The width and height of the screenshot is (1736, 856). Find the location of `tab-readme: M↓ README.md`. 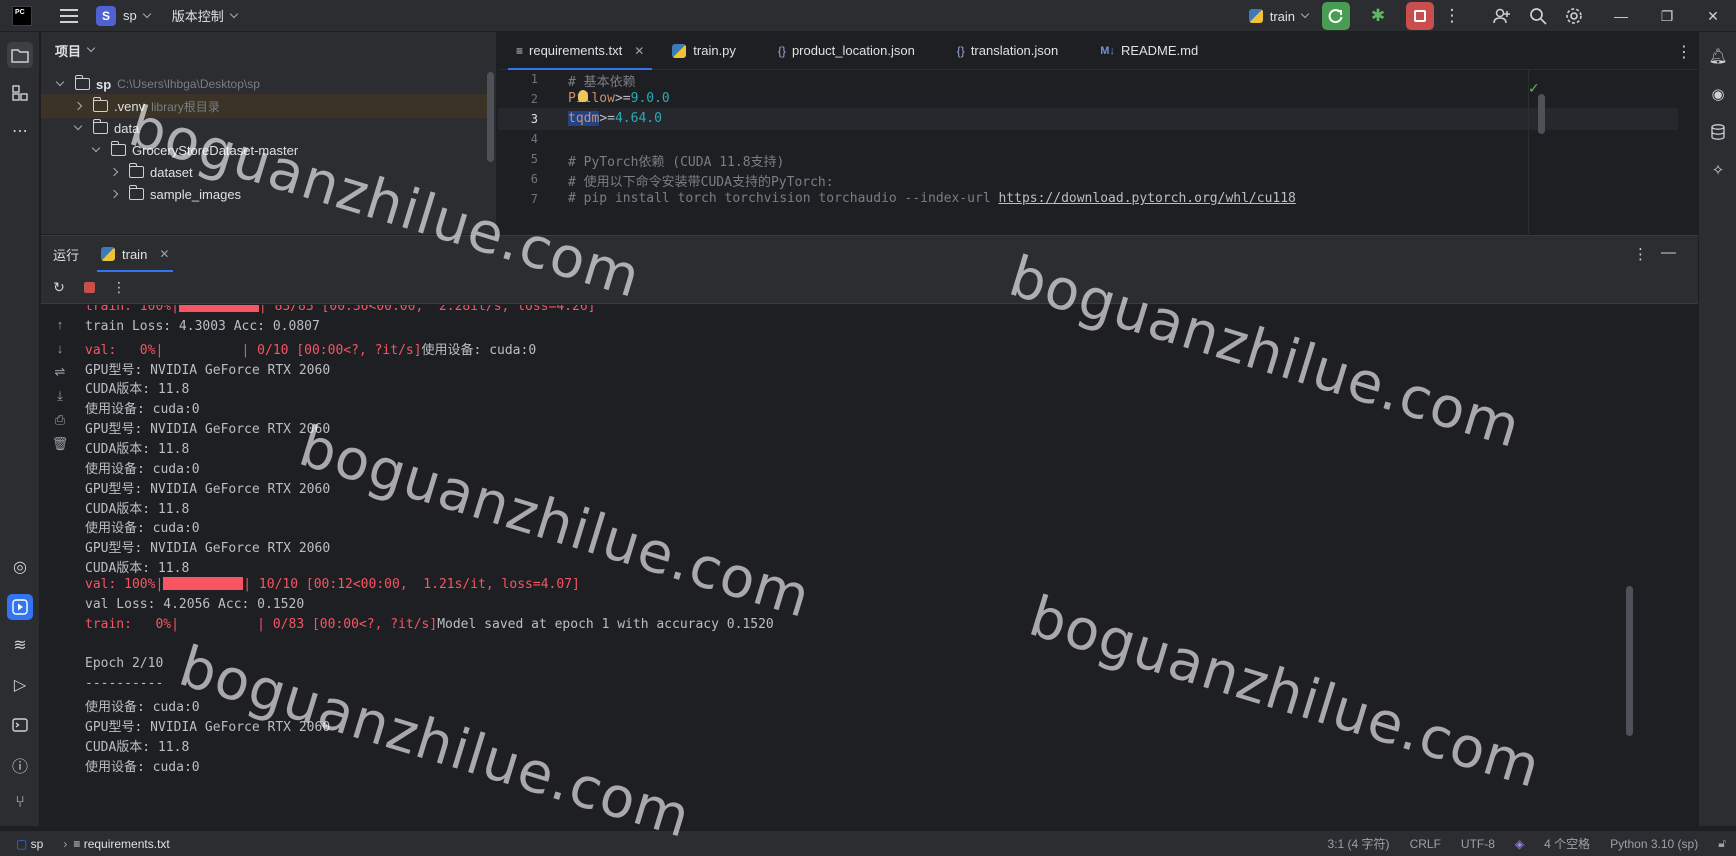

tab-readme: M↓ README.md is located at coordinates (1149, 51).